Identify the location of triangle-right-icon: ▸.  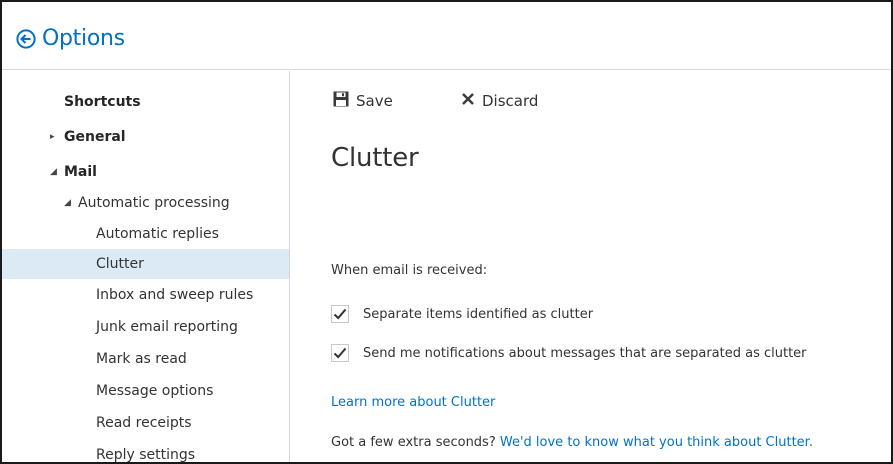
(52, 137).